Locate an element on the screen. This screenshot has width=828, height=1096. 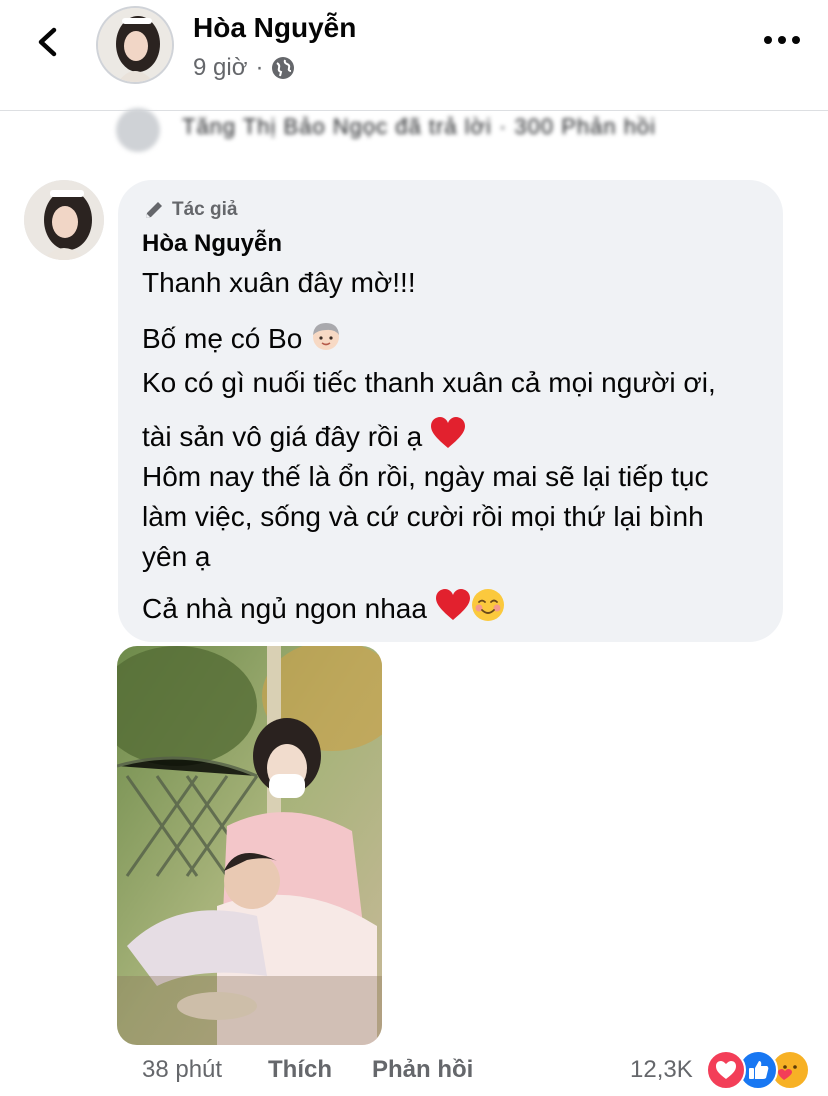
more-horizontal-icon is located at coordinates (768, 40).